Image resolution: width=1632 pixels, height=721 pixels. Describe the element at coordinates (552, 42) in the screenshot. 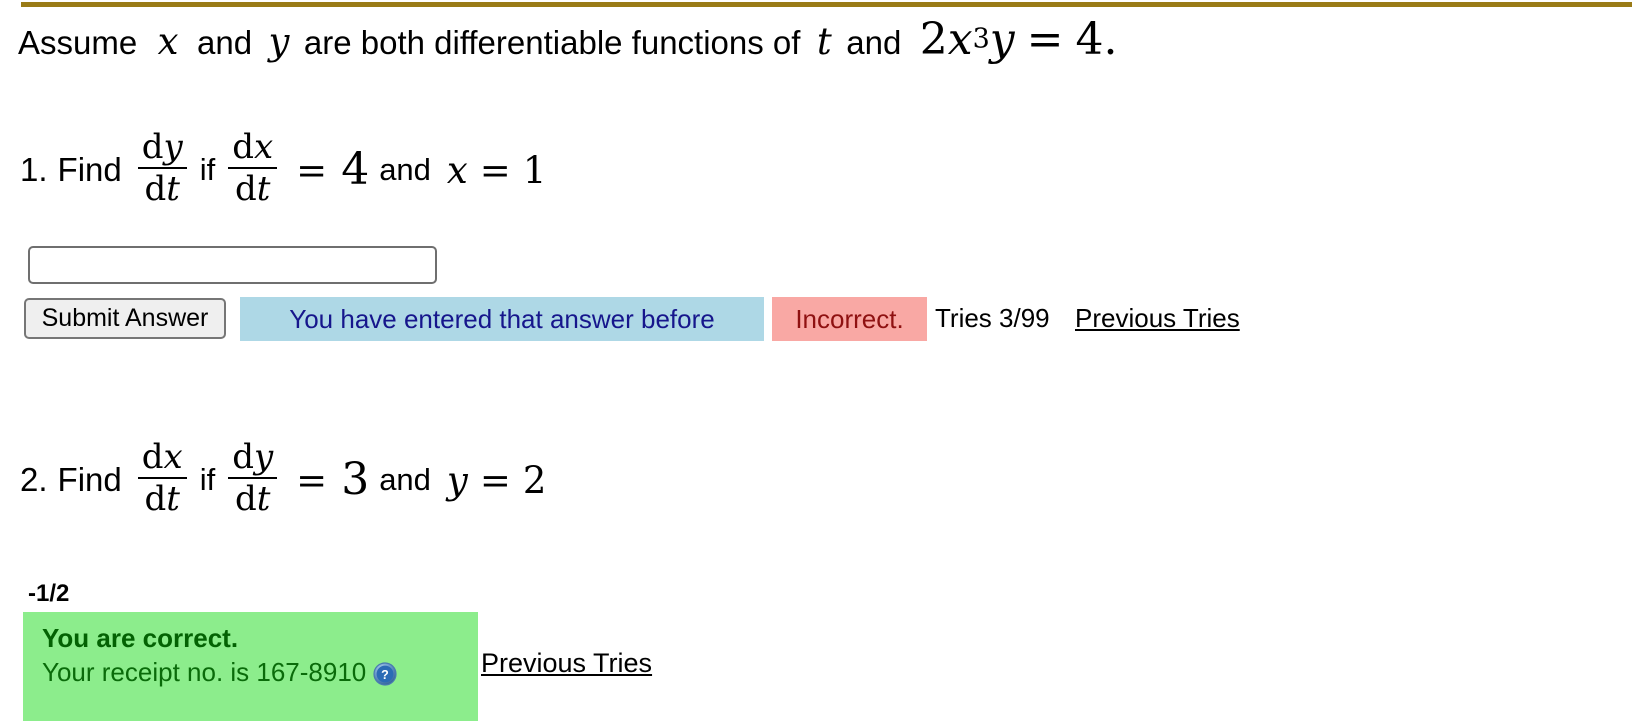

I see `statement-middle: are both differentiable functions of` at that location.